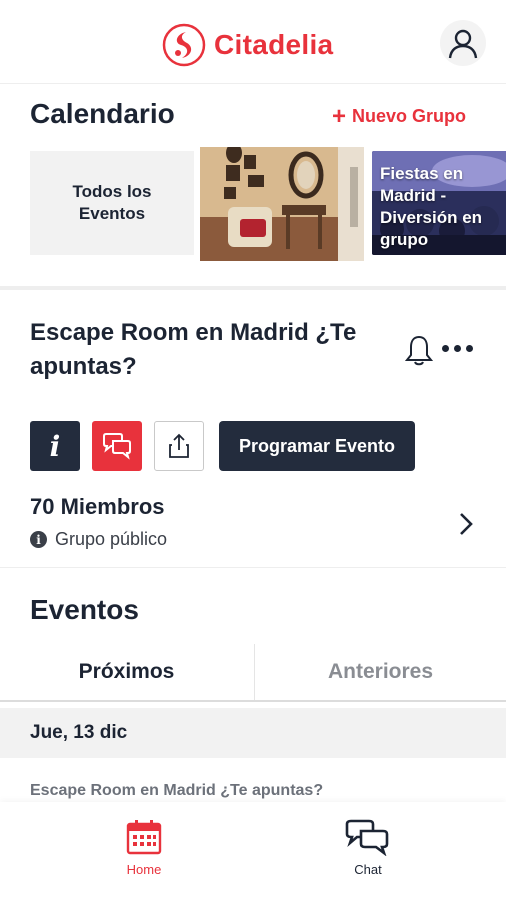 This screenshot has width=506, height=900. Describe the element at coordinates (126, 672) in the screenshot. I see `tab-upcoming: Próximos` at that location.